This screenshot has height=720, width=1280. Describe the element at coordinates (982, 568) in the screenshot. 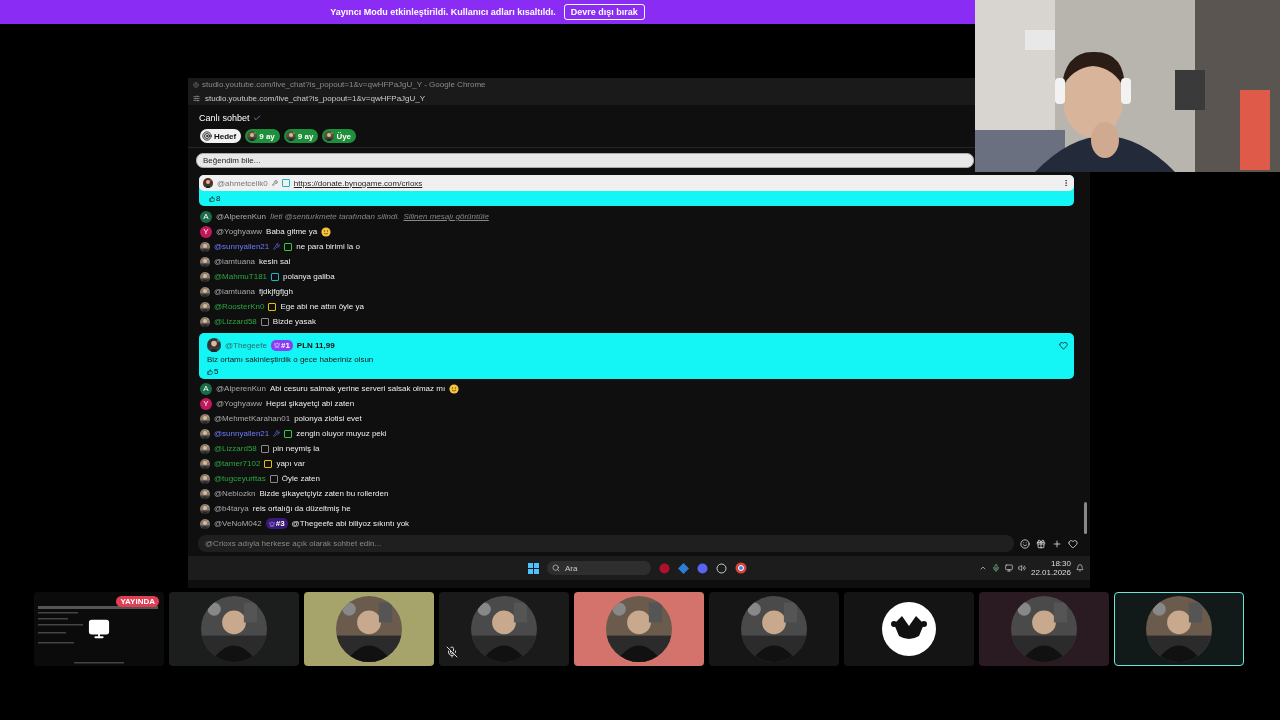

I see `chevron-up-icon` at that location.